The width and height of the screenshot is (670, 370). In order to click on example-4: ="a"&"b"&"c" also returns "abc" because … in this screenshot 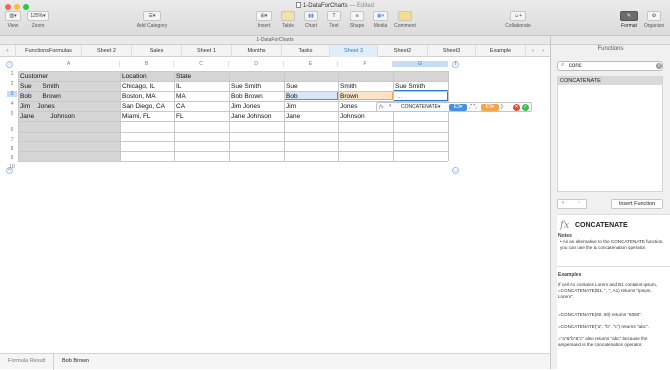, I will do `click(603, 341)`.